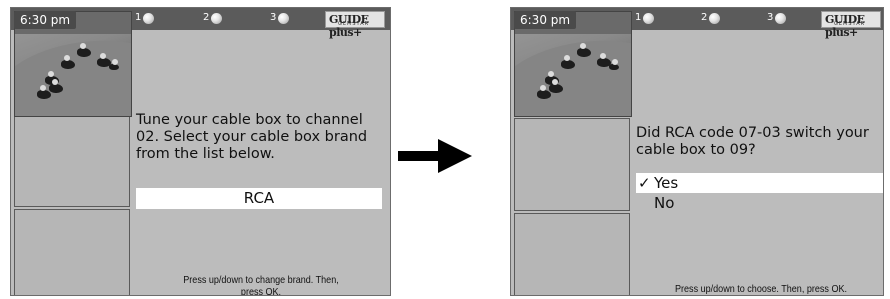 The width and height of the screenshot is (890, 299). Describe the element at coordinates (759, 183) in the screenshot. I see `option-yes: ✓ Yes` at that location.